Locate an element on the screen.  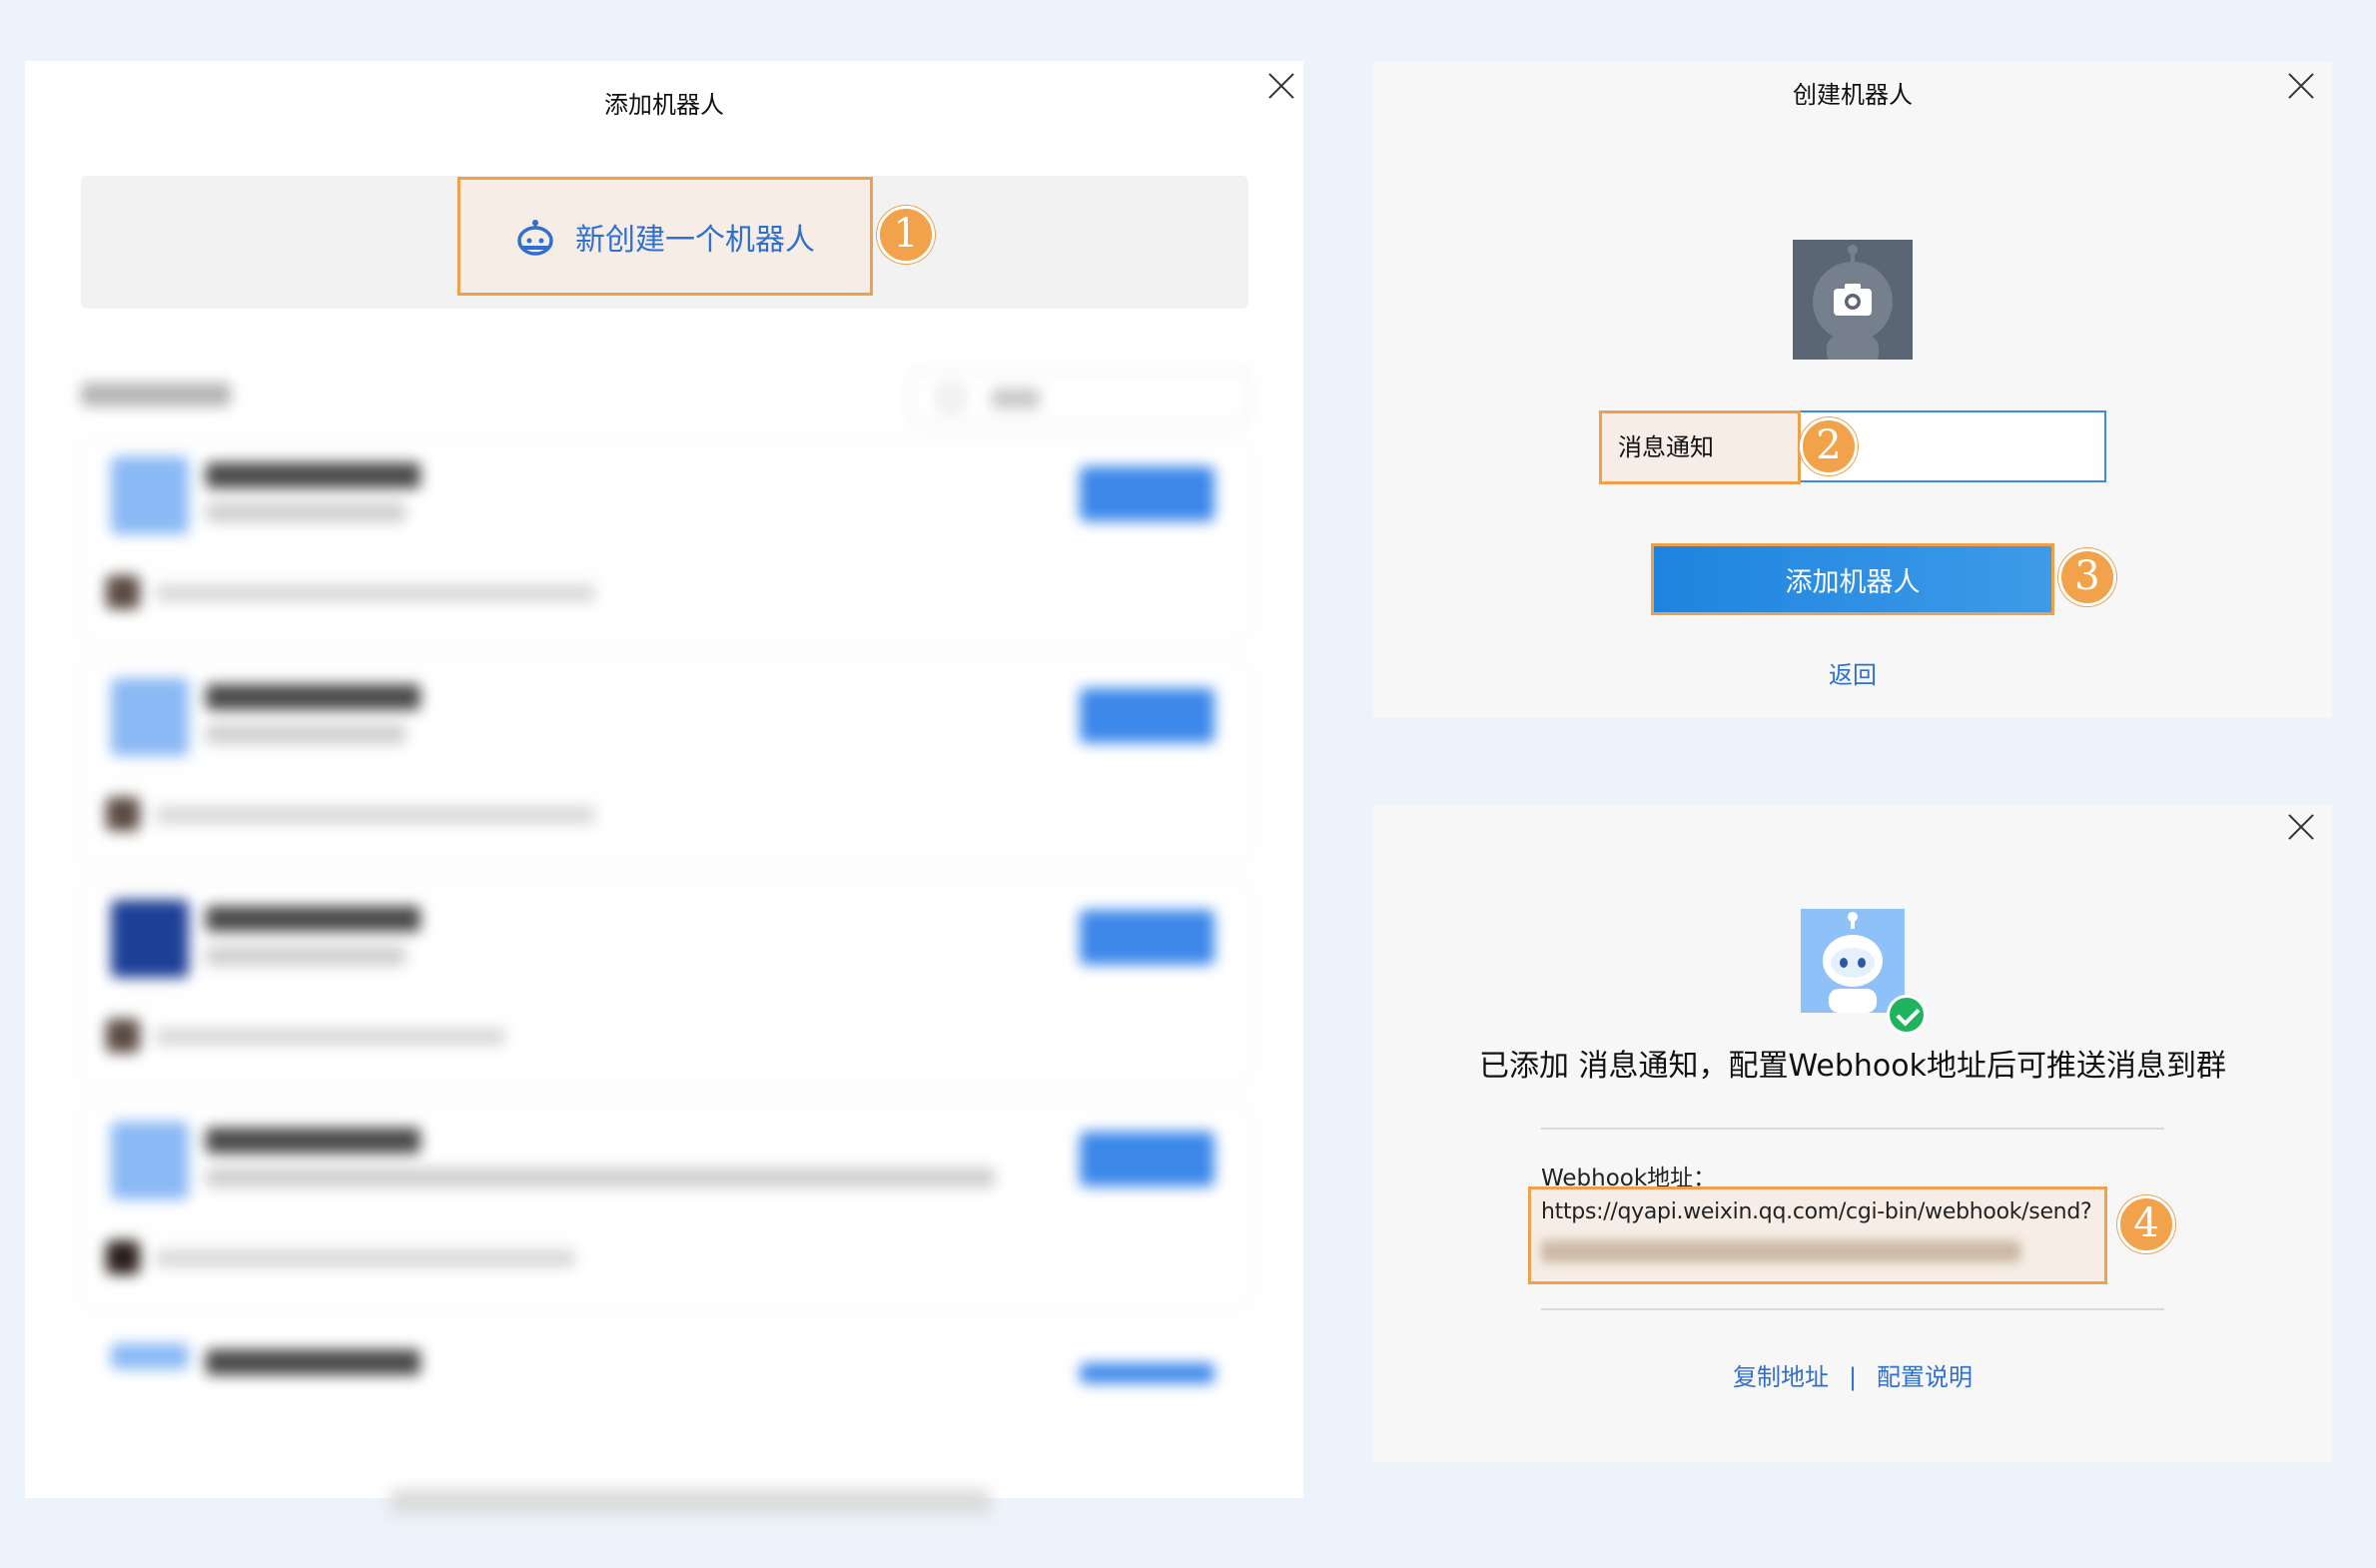
step-badge-1: 1 is located at coordinates (906, 235).